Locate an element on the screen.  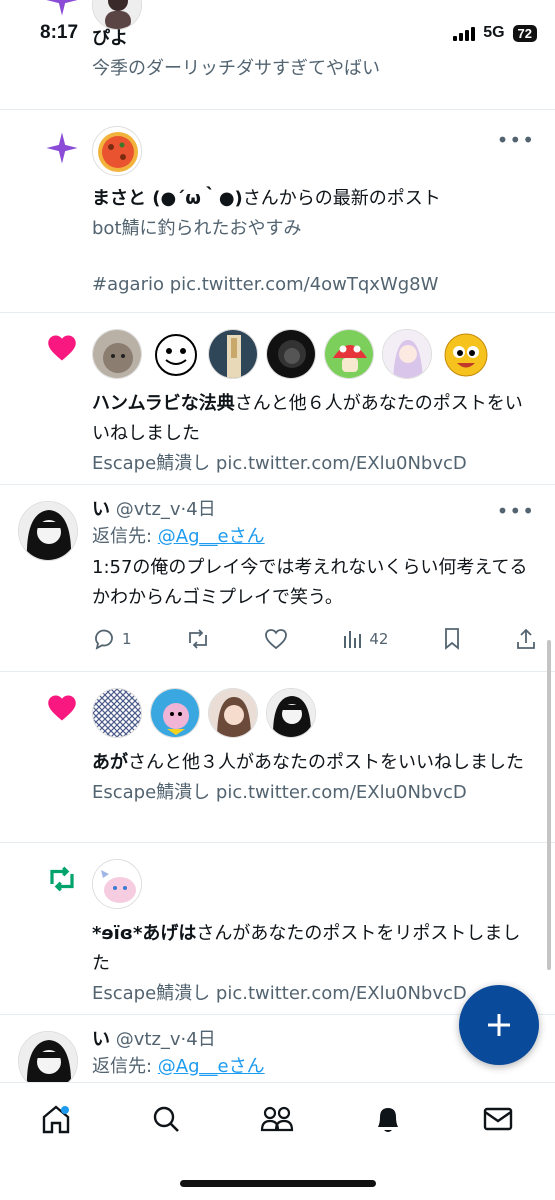
plus-icon is located at coordinates (499, 1025).